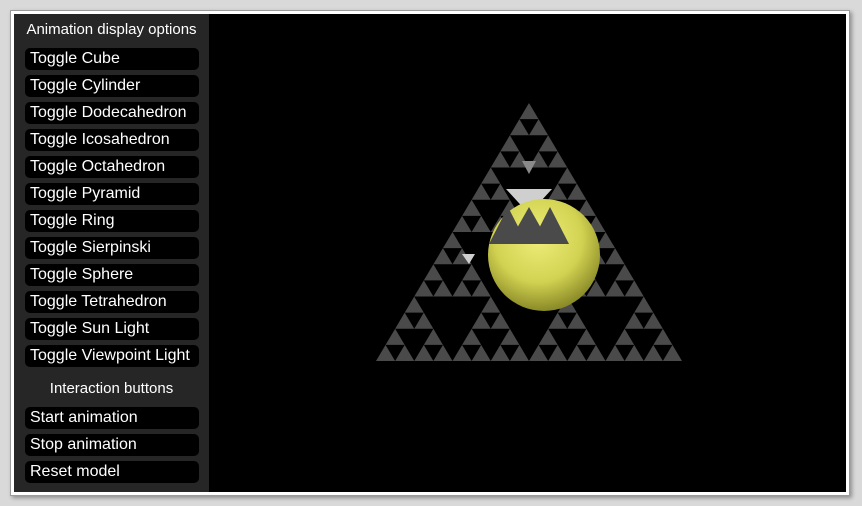  I want to click on start-animation-button: Start animation, so click(112, 418).